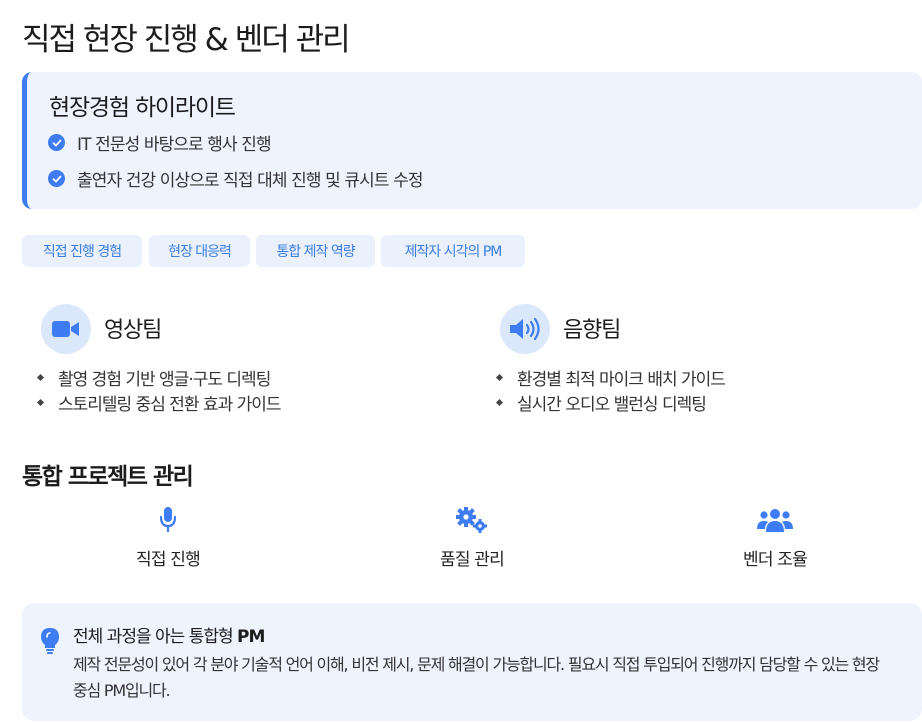 The width and height of the screenshot is (922, 723). What do you see at coordinates (142, 108) in the screenshot?
I see `highlight-title: 현장경험 하이라이트` at bounding box center [142, 108].